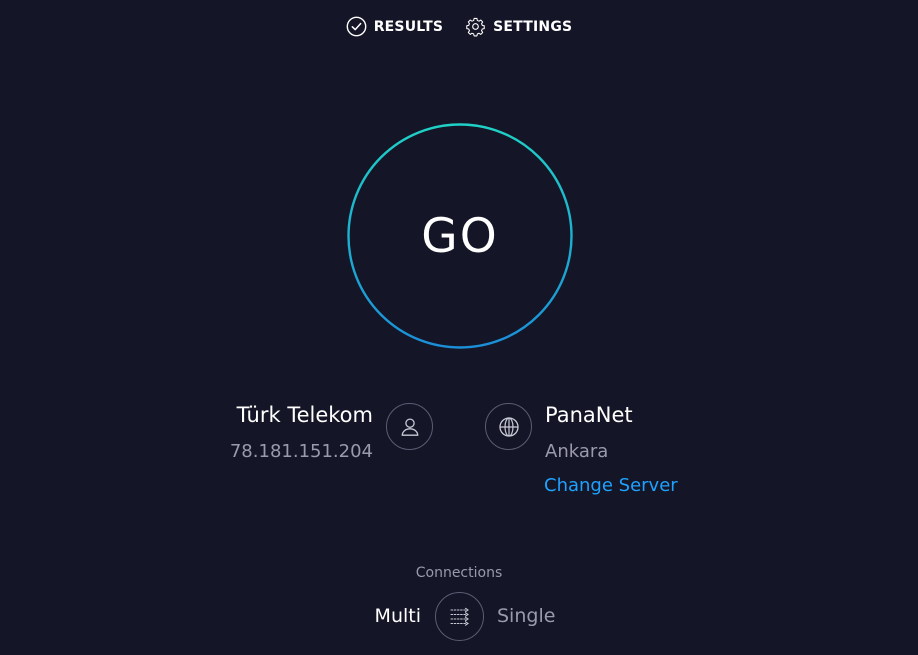 The width and height of the screenshot is (918, 655). Describe the element at coordinates (533, 26) in the screenshot. I see `settings-label: SETTINGS` at that location.